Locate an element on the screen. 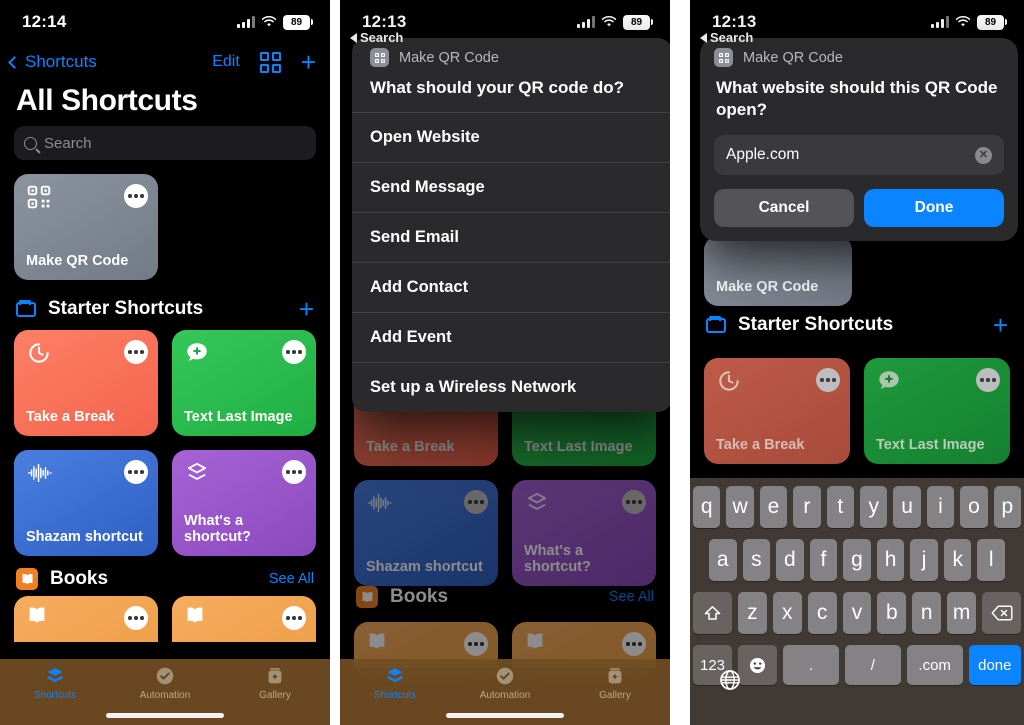 The image size is (1024, 725). action-sheet-option-send-message: Send Message is located at coordinates (511, 187).